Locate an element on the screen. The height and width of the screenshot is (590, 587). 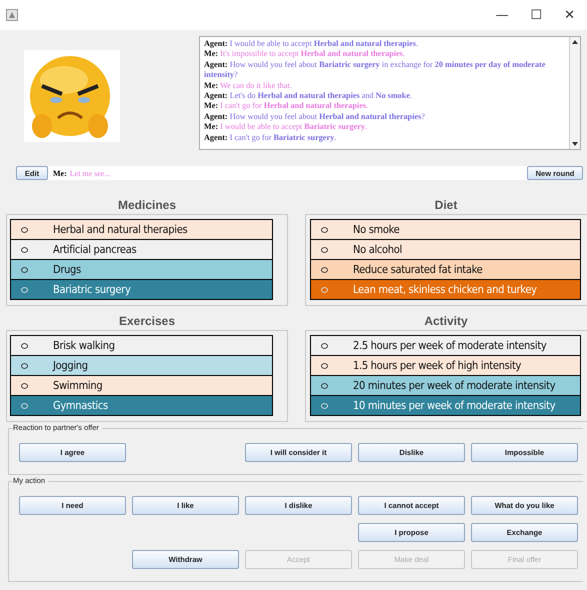
chat-message: Me: I can't go for Herbal and natural therapies. is located at coordinates (287, 106).